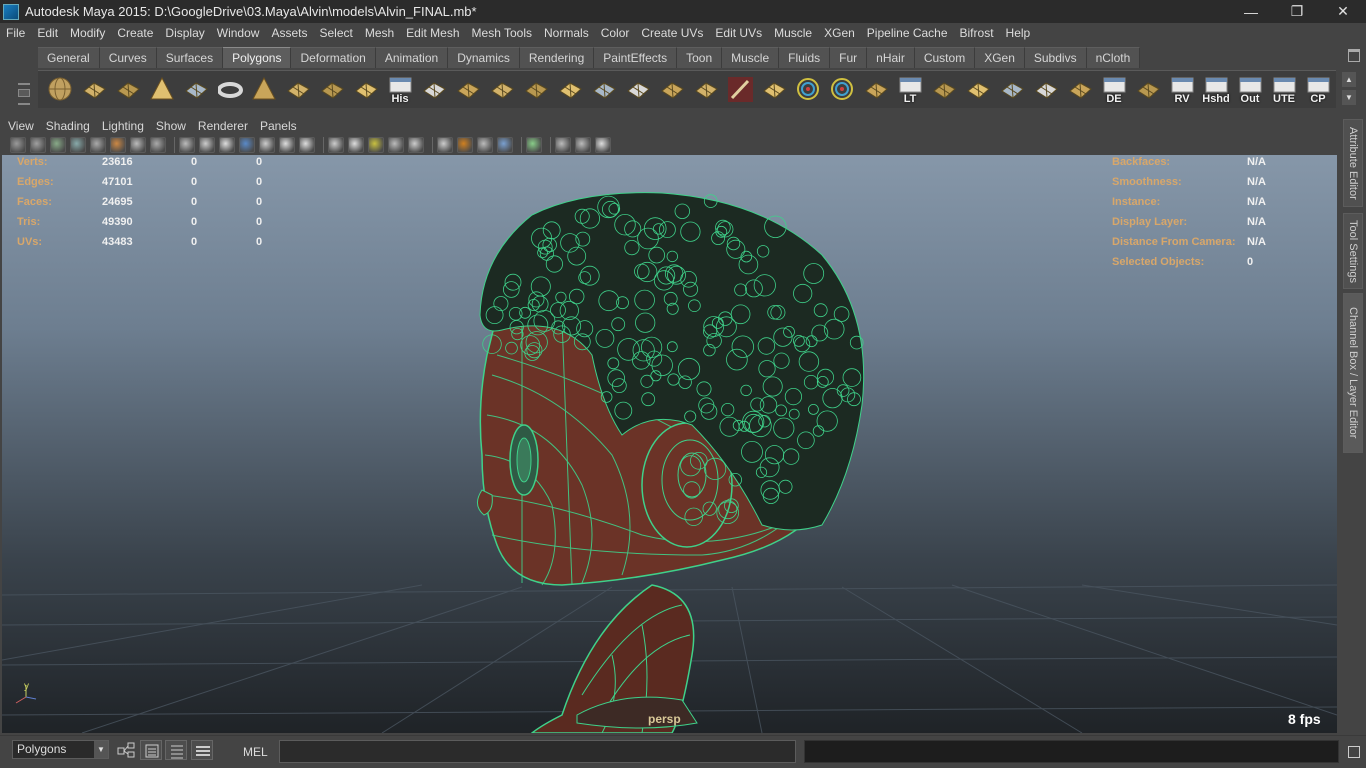 The height and width of the screenshot is (768, 1366). What do you see at coordinates (379, 33) in the screenshot?
I see `menu-mesh: Mesh` at bounding box center [379, 33].